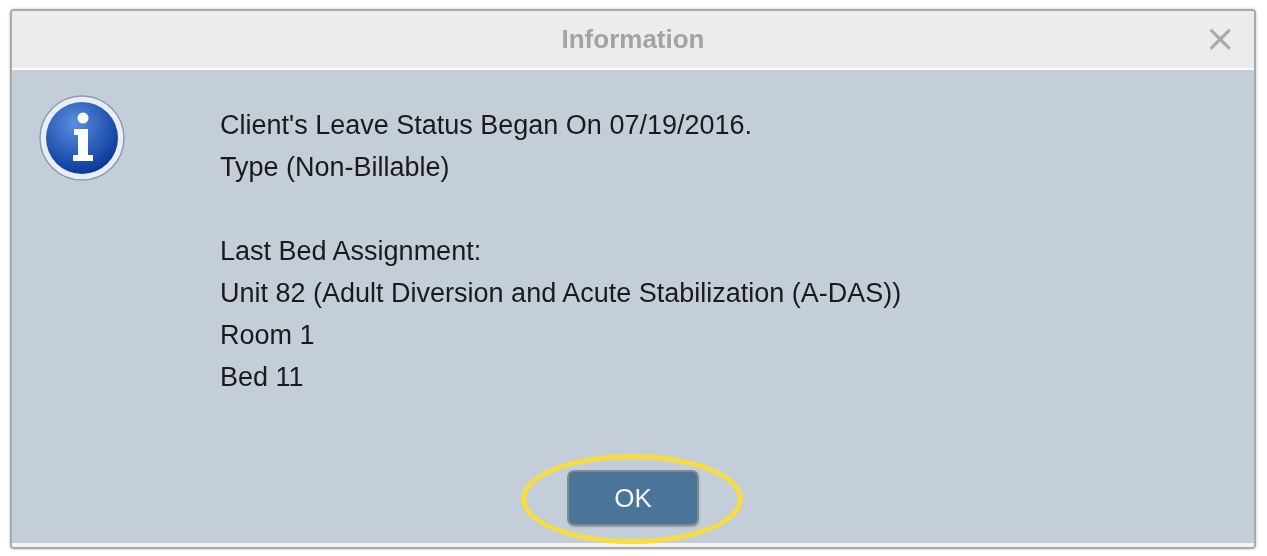 The height and width of the screenshot is (556, 1267). I want to click on message-line: Type (Non-Billable), so click(335, 167).